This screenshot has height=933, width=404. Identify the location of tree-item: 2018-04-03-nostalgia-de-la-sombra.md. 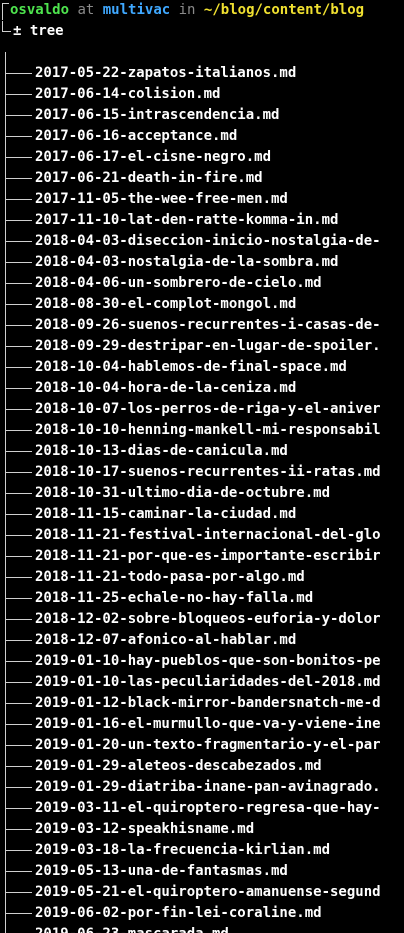
(202, 262).